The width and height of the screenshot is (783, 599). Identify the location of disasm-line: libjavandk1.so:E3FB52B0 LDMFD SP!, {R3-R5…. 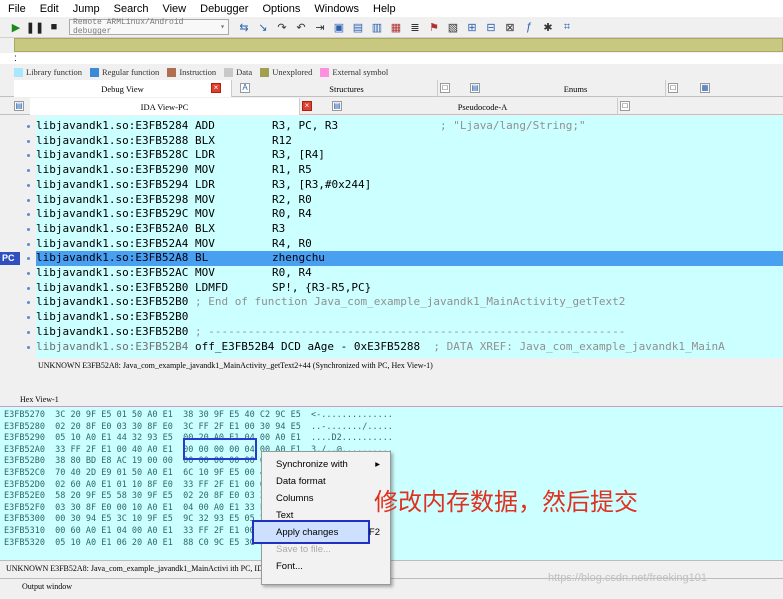
(409, 288).